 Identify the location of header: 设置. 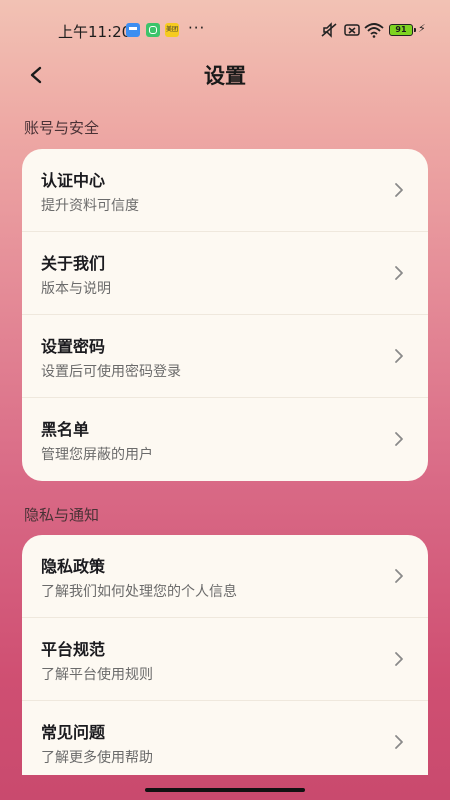
(225, 75).